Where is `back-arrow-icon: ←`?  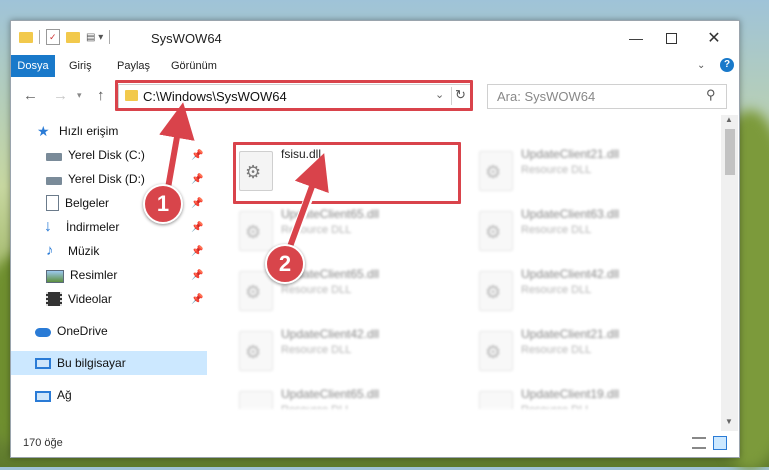 back-arrow-icon: ← is located at coordinates (30, 95).